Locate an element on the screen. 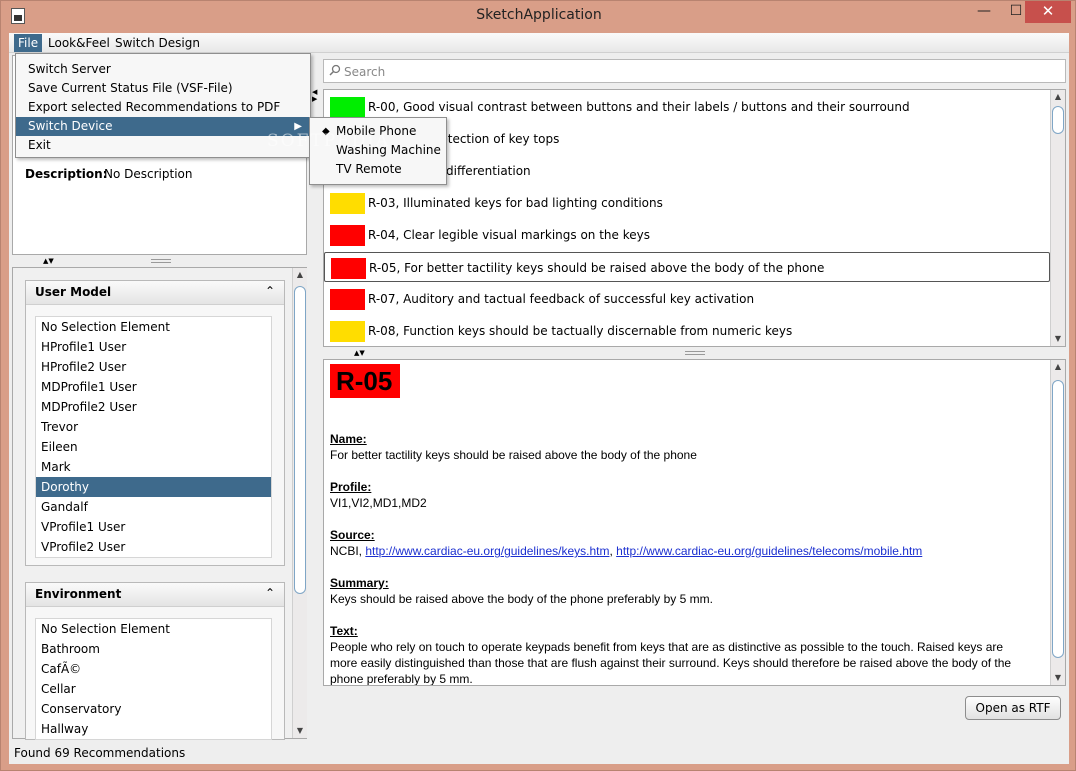  file-menu-item-label: Switch Server is located at coordinates (69, 69).